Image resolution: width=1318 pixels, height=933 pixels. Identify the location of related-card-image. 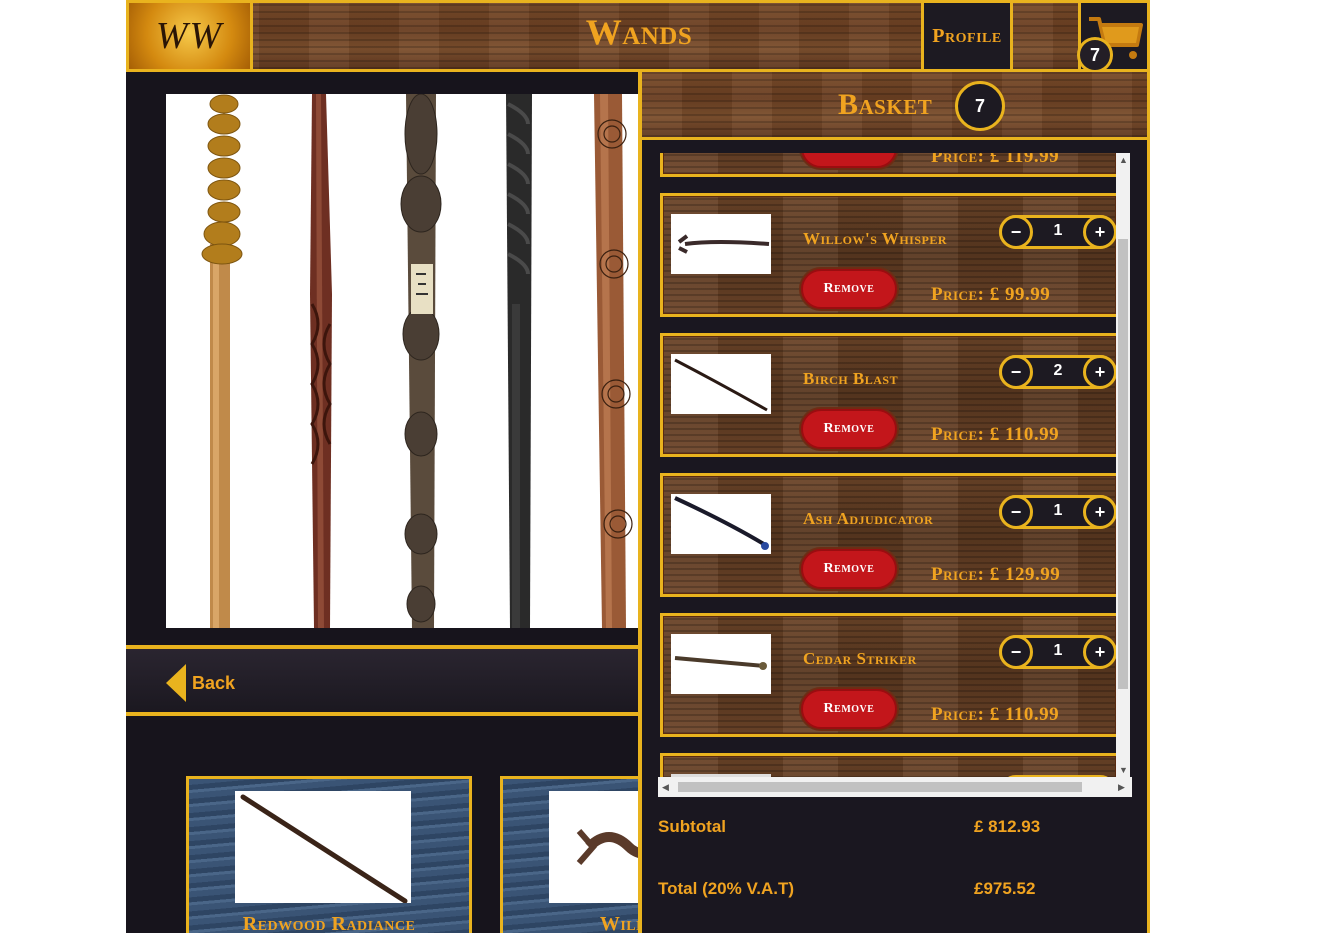
(323, 847).